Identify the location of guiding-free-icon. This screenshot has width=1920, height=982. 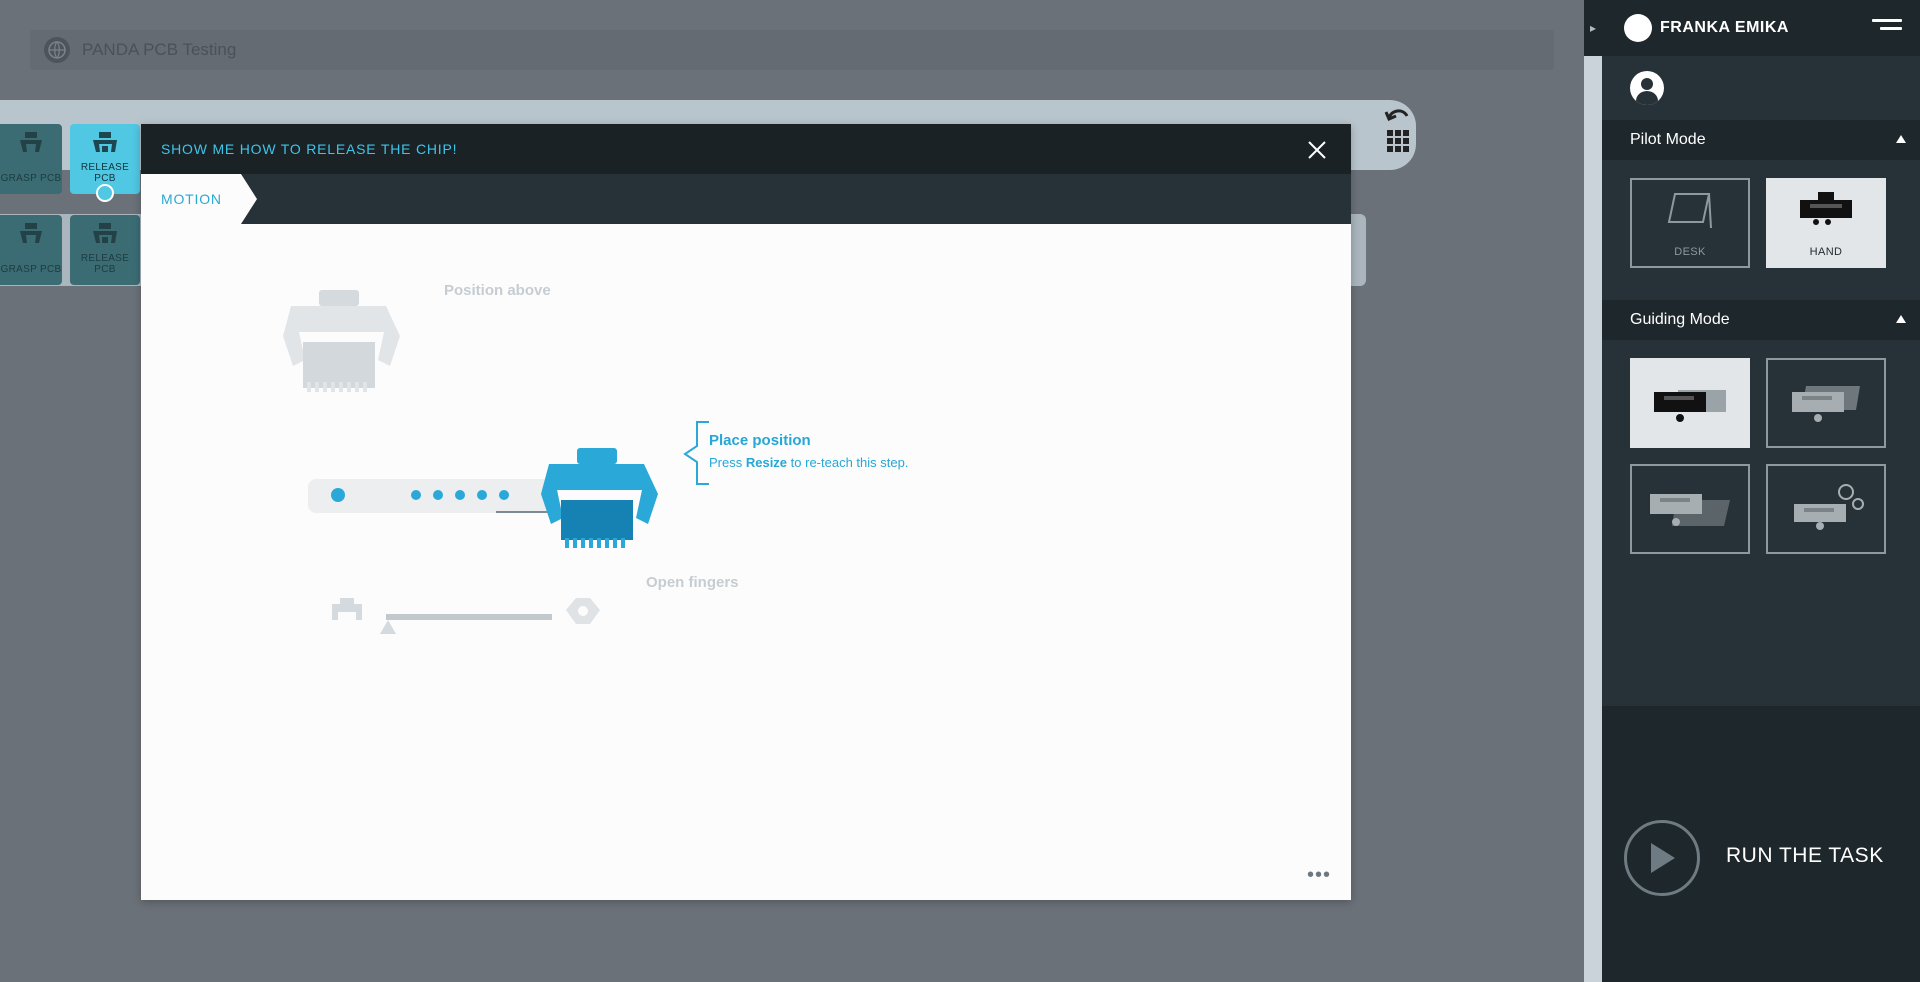
(1690, 511).